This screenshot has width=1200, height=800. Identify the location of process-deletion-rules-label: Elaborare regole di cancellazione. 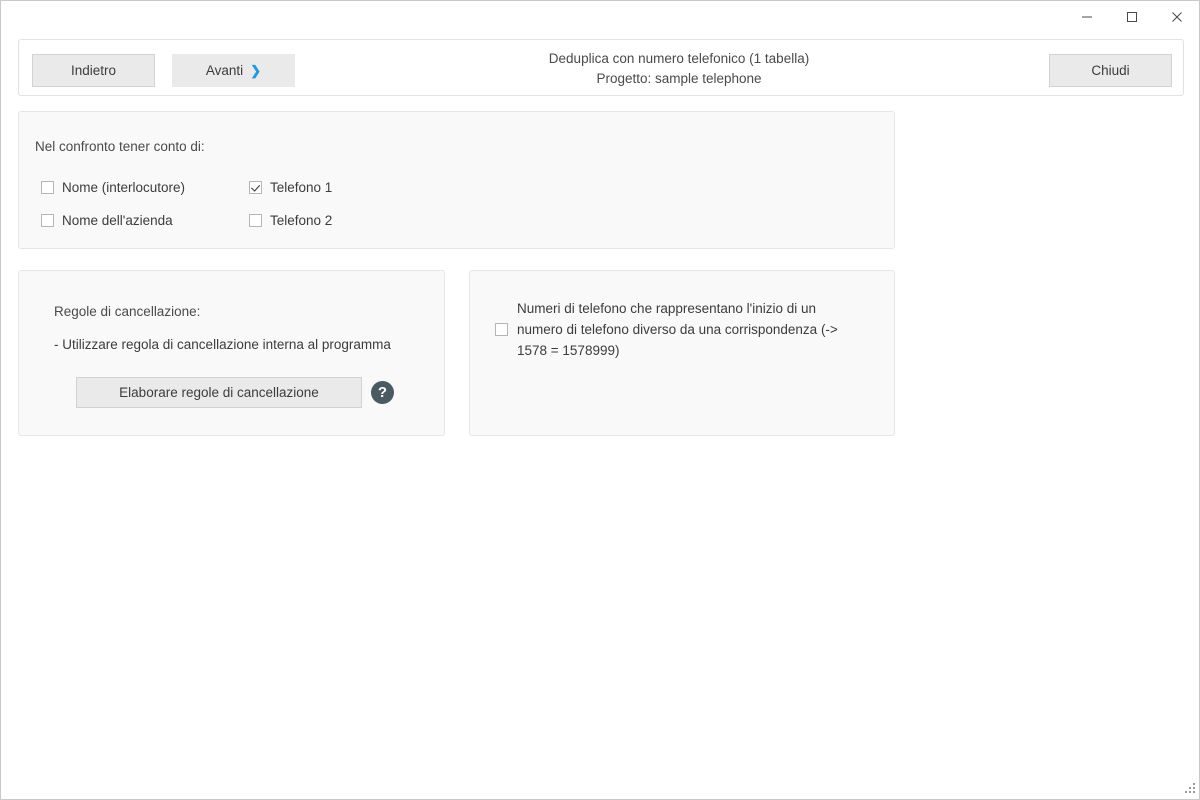
(219, 392).